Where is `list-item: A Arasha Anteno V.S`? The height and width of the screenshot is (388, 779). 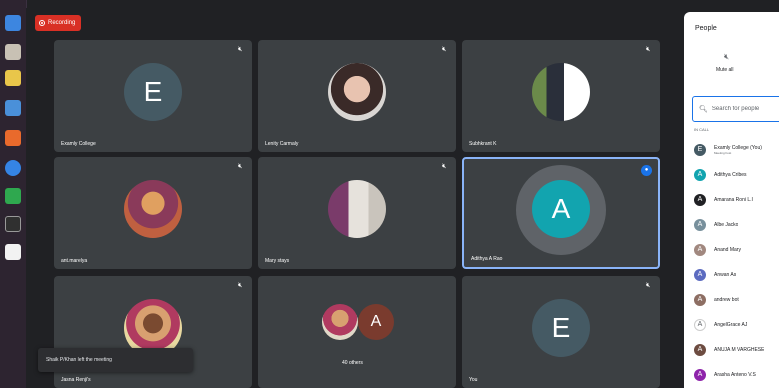 list-item: A Arasha Anteno V.S is located at coordinates (736, 374).